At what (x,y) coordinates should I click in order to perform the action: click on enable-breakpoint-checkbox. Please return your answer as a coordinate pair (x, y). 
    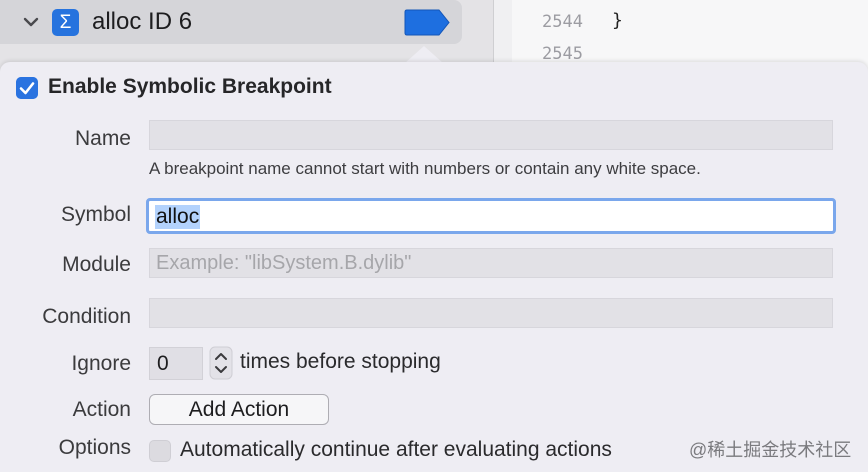
    Looking at the image, I should click on (27, 88).